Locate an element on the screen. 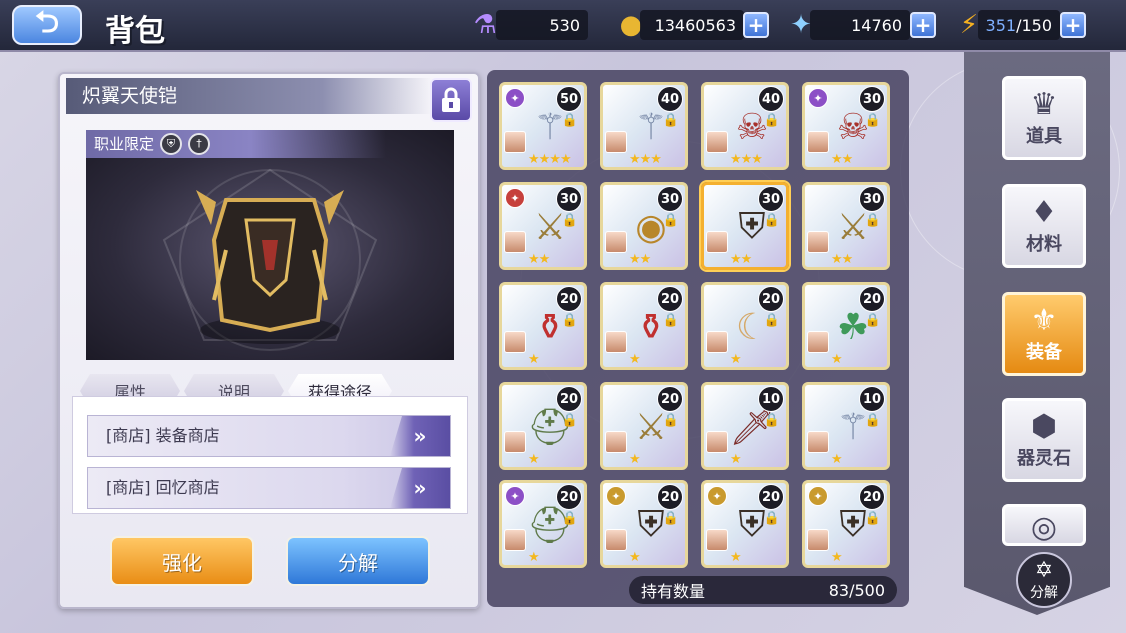  source-row-memory-shop: [商店] 回忆商店 » is located at coordinates (269, 488).